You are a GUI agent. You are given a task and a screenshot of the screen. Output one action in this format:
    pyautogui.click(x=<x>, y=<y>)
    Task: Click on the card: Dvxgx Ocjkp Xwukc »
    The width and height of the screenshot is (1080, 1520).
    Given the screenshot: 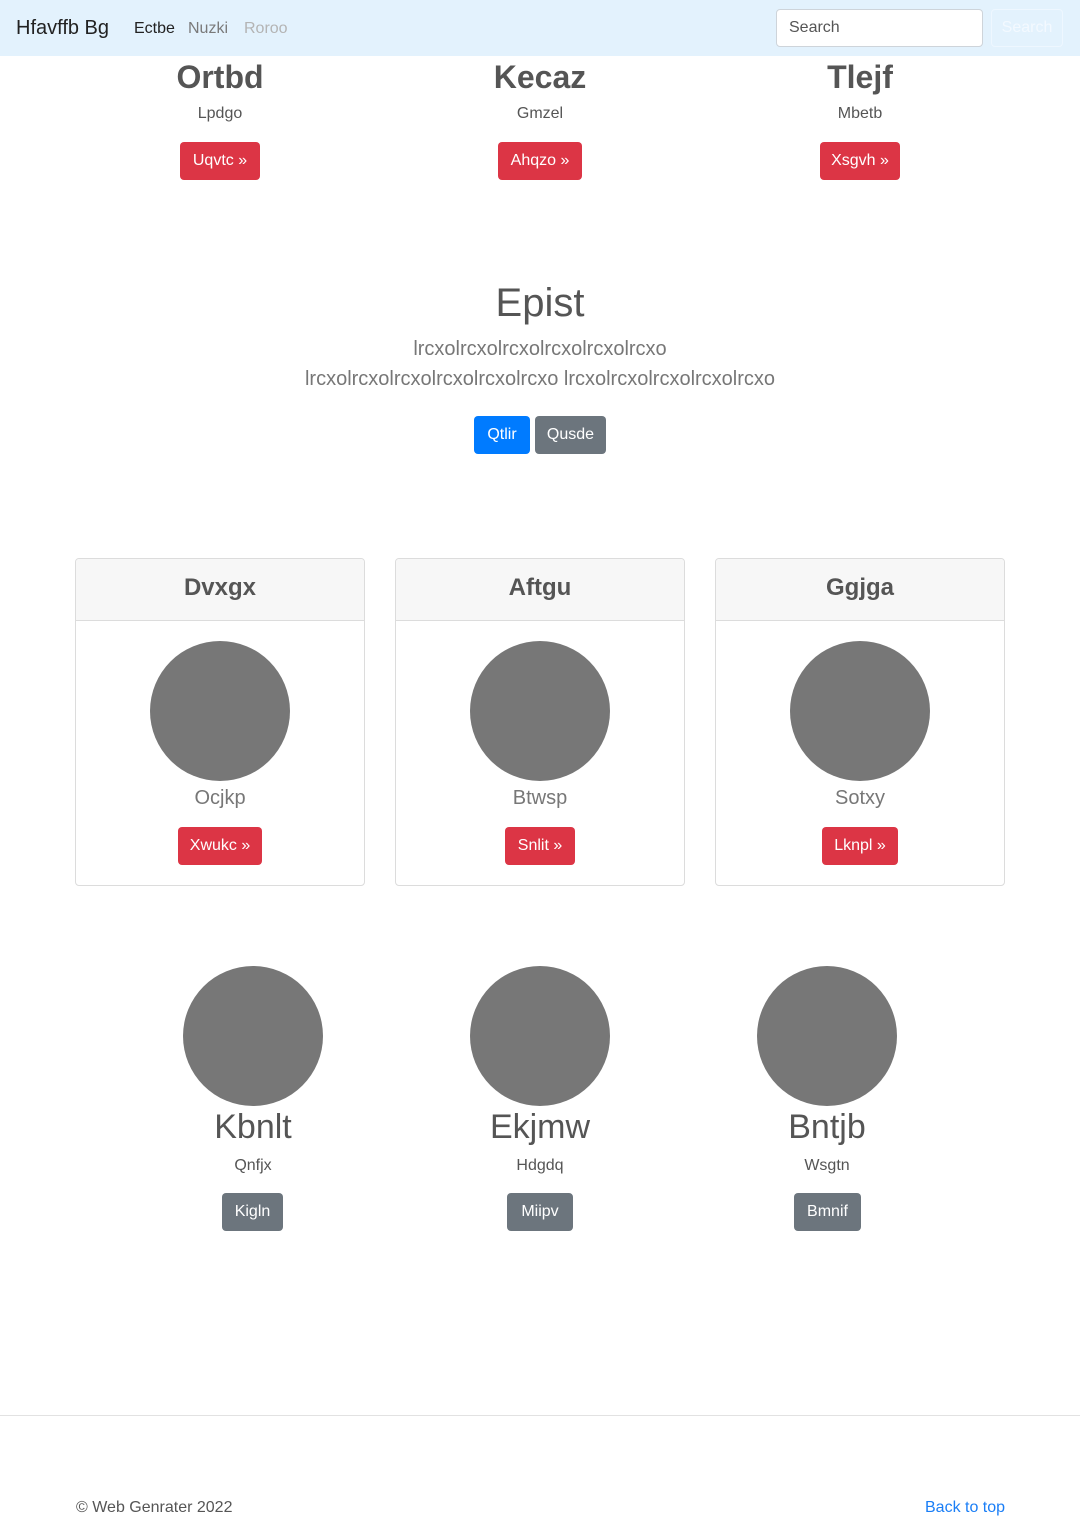 What is the action you would take?
    pyautogui.click(x=220, y=722)
    